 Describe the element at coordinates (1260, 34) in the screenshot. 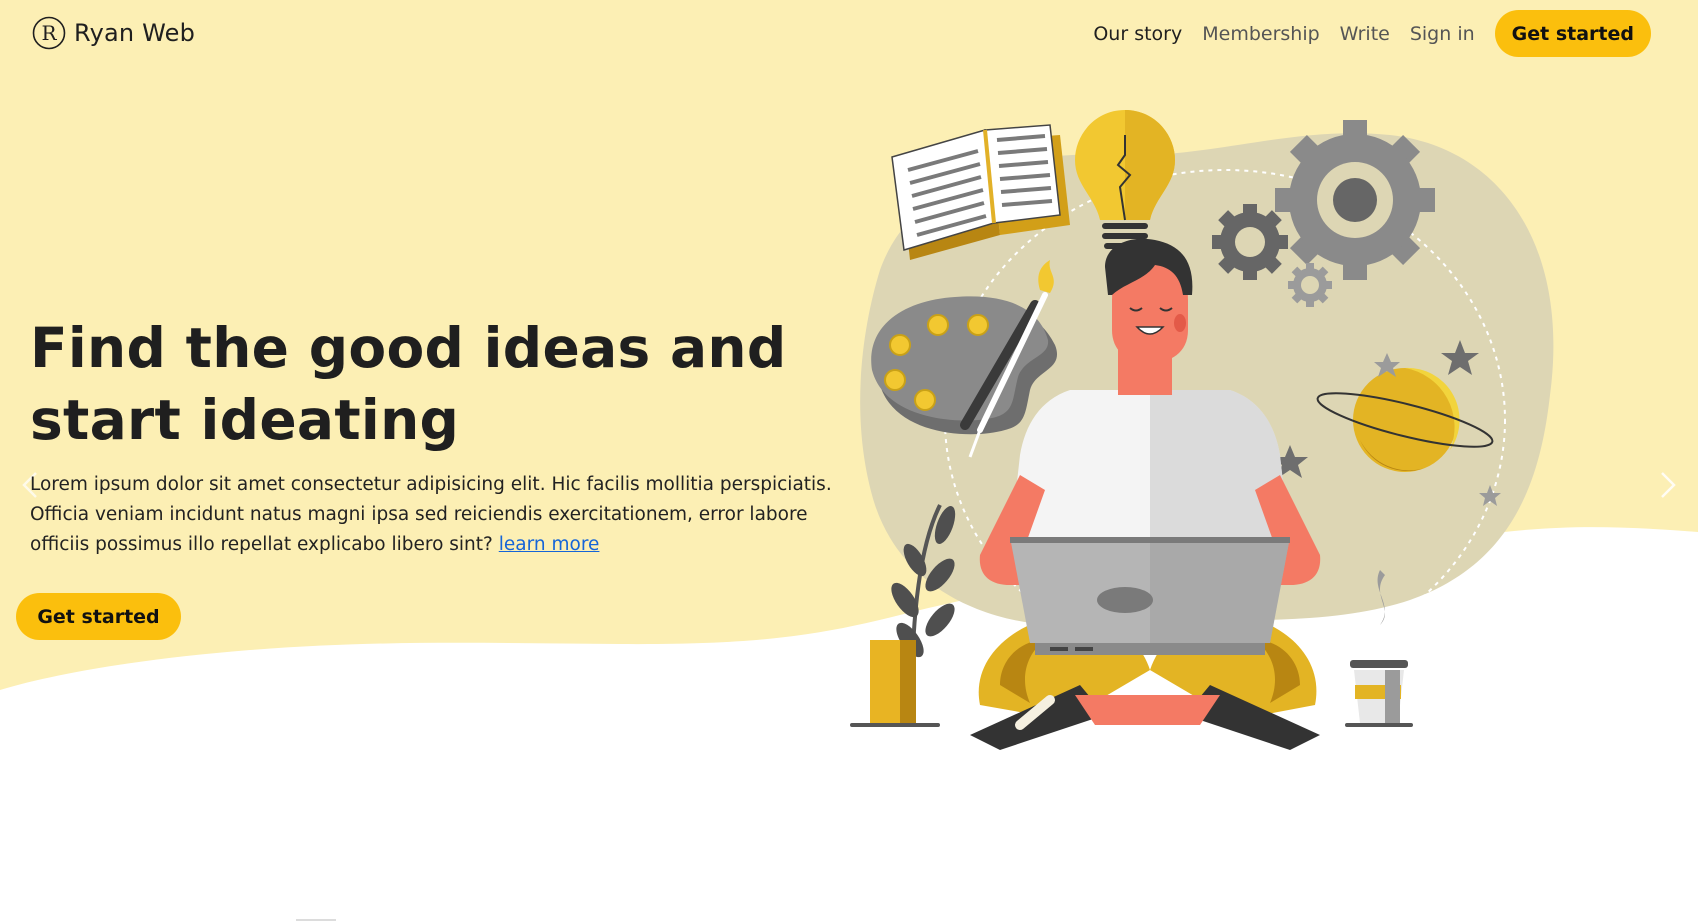

I see `nav-membership: Membership` at that location.